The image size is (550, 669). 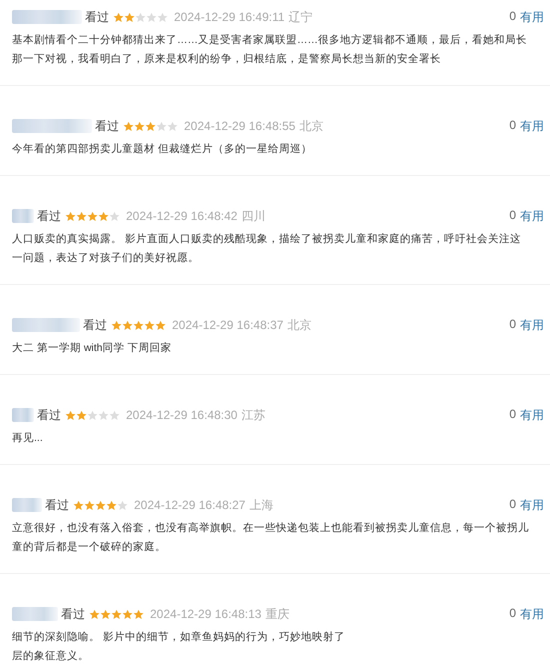 What do you see at coordinates (240, 126) in the screenshot?
I see `review-time: 2024-12-29 16:48:55` at bounding box center [240, 126].